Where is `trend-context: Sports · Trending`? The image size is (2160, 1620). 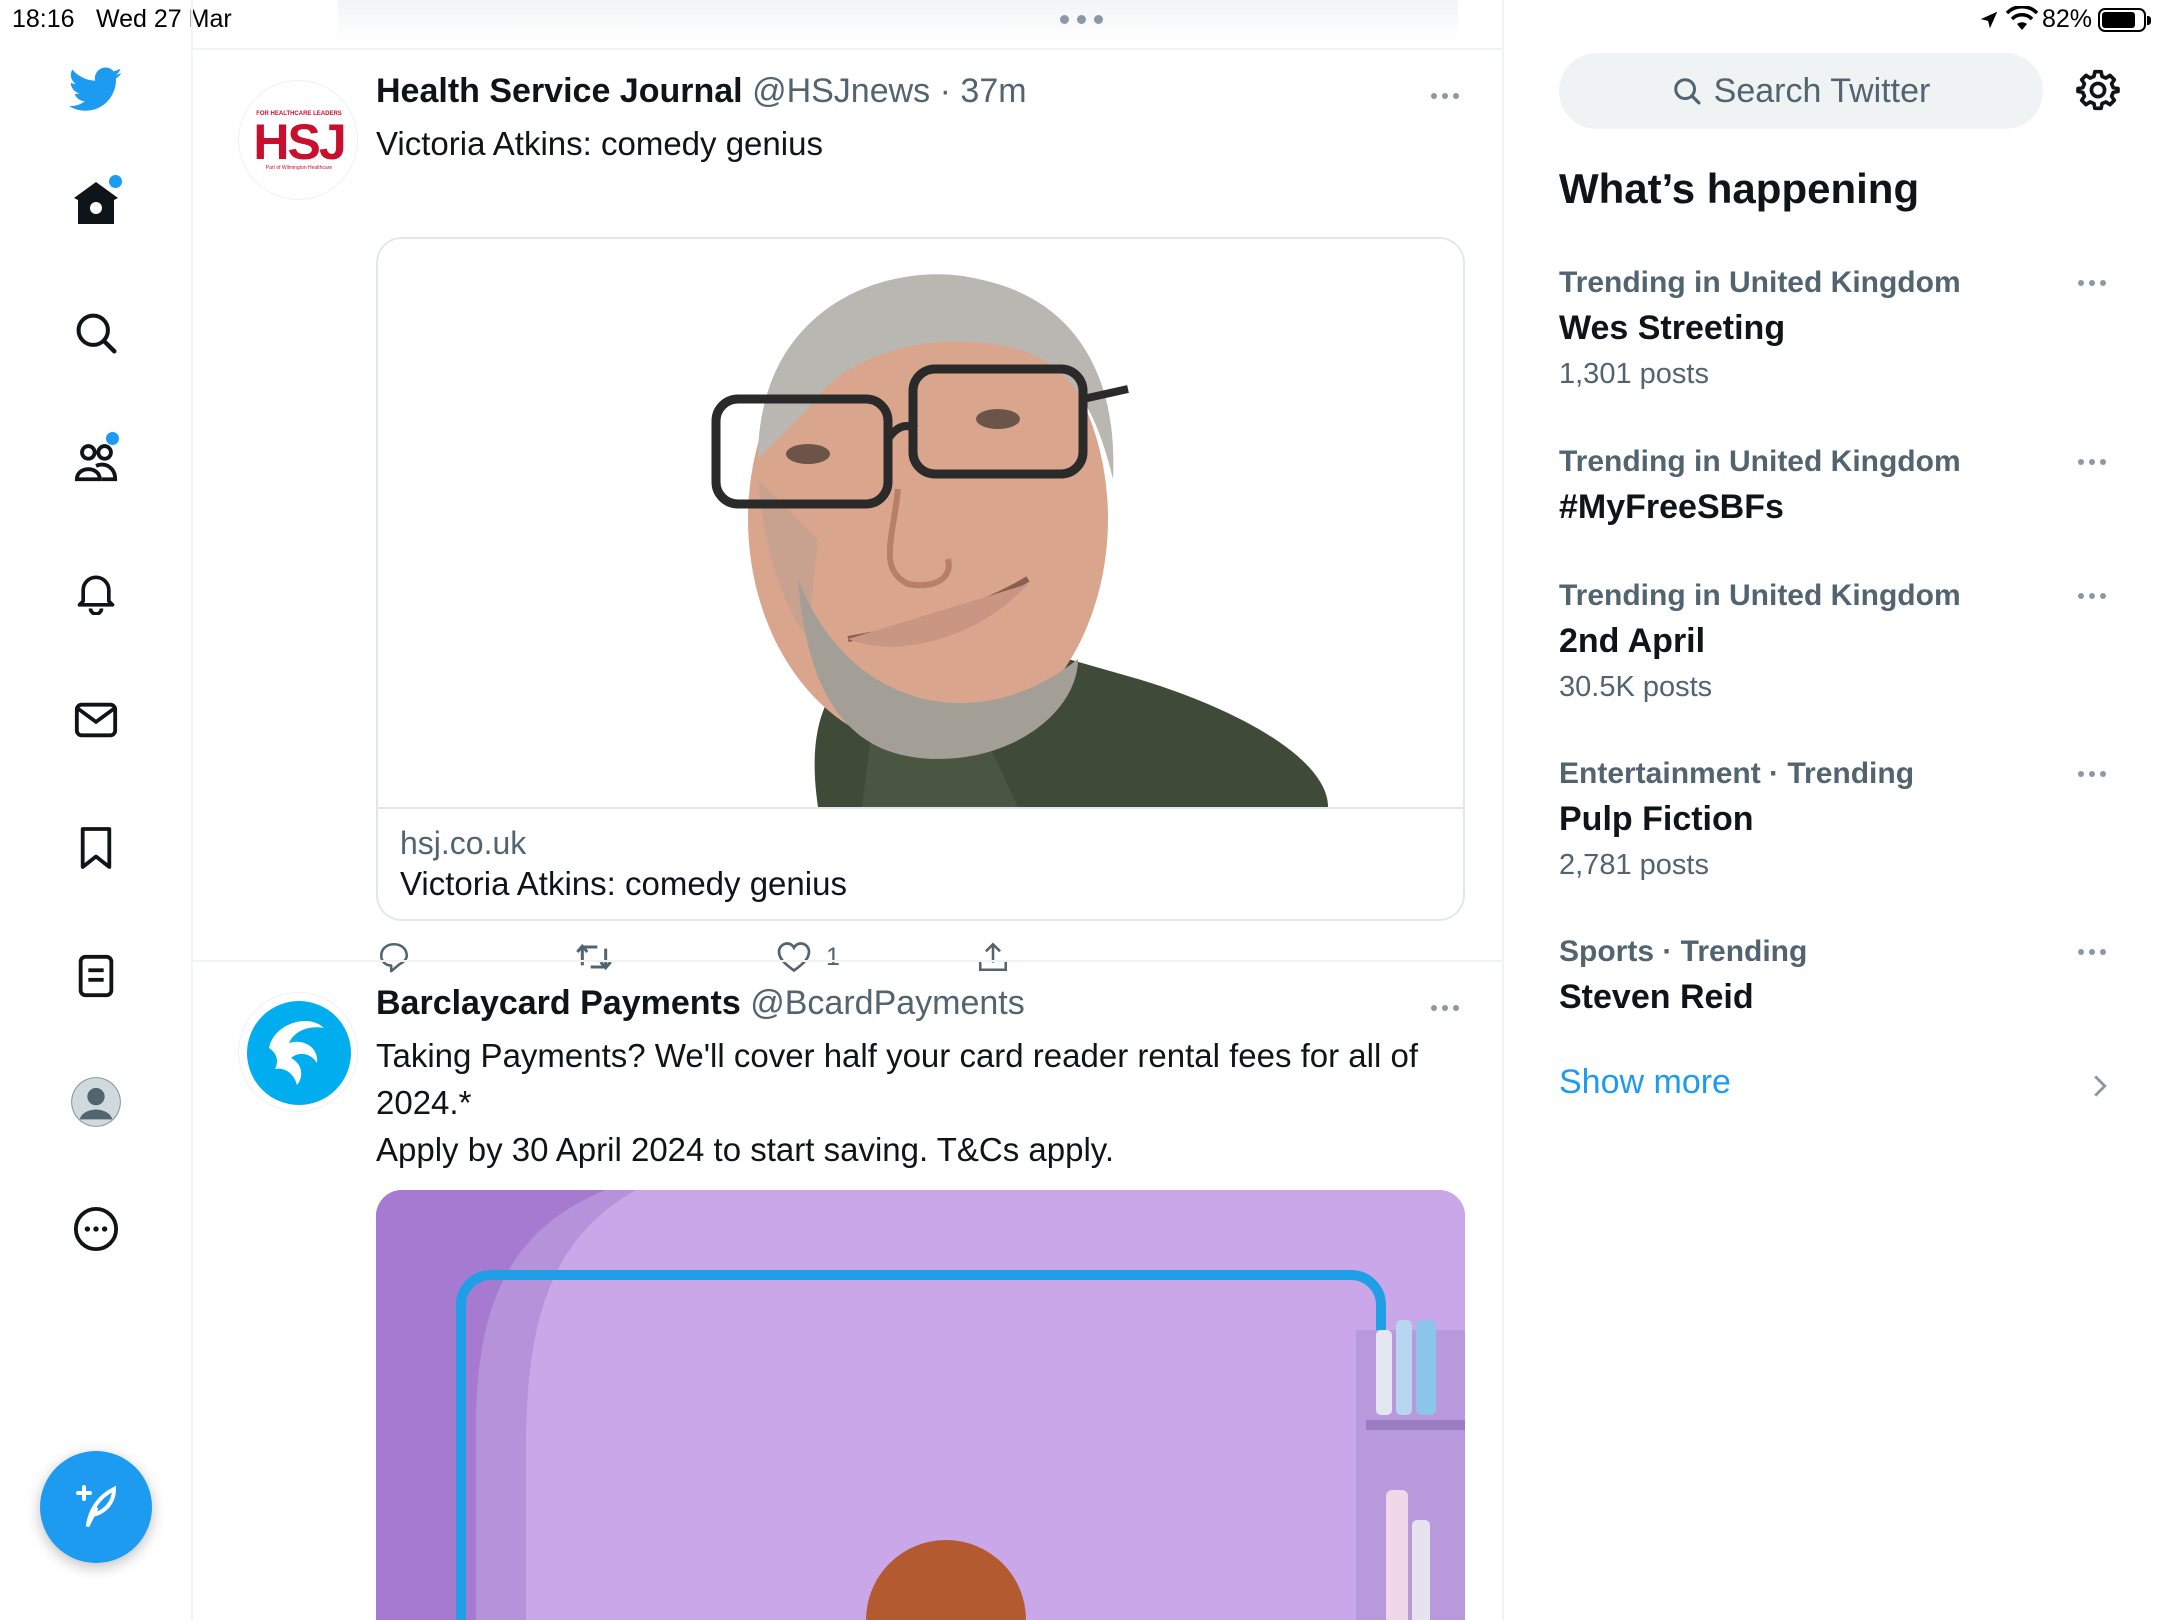 trend-context: Sports · Trending is located at coordinates (1683, 951).